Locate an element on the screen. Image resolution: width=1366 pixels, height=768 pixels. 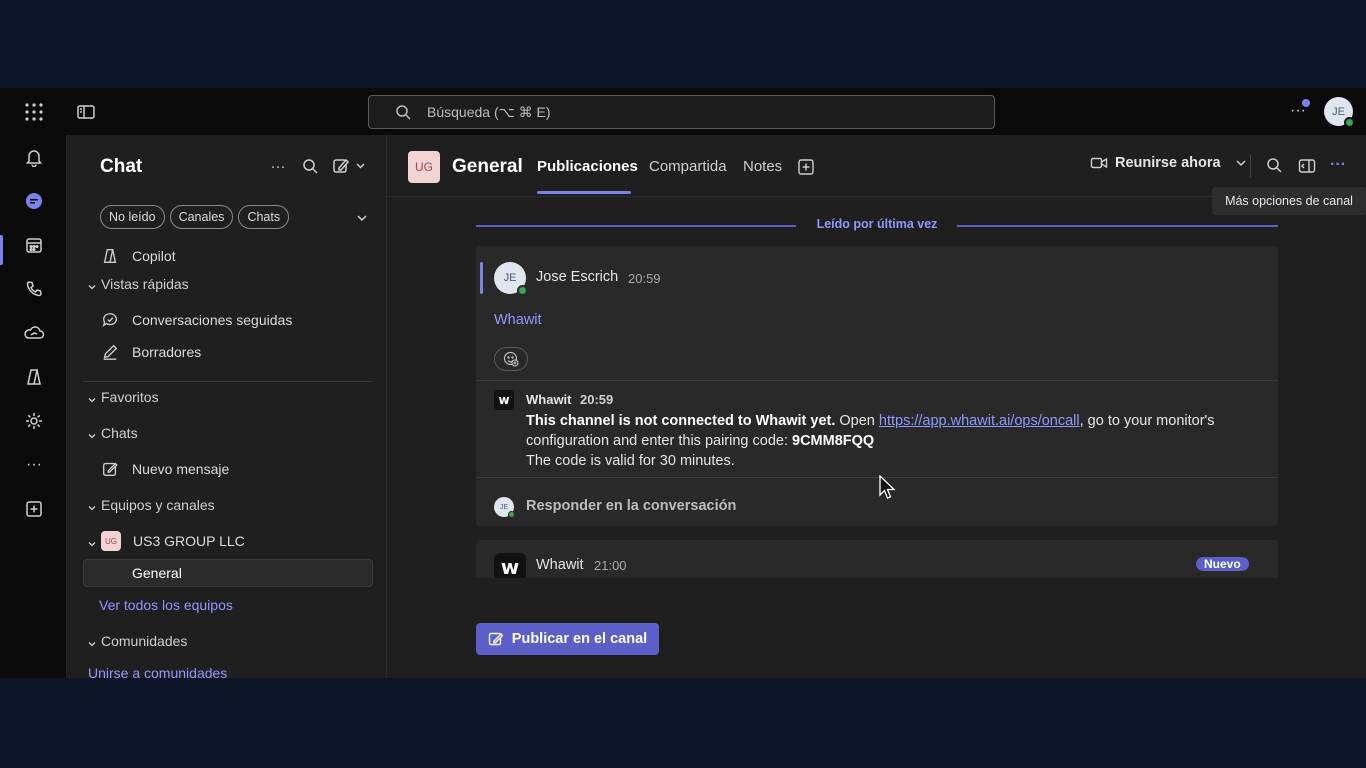
tooltip: Más opciones de canal is located at coordinates (1289, 201).